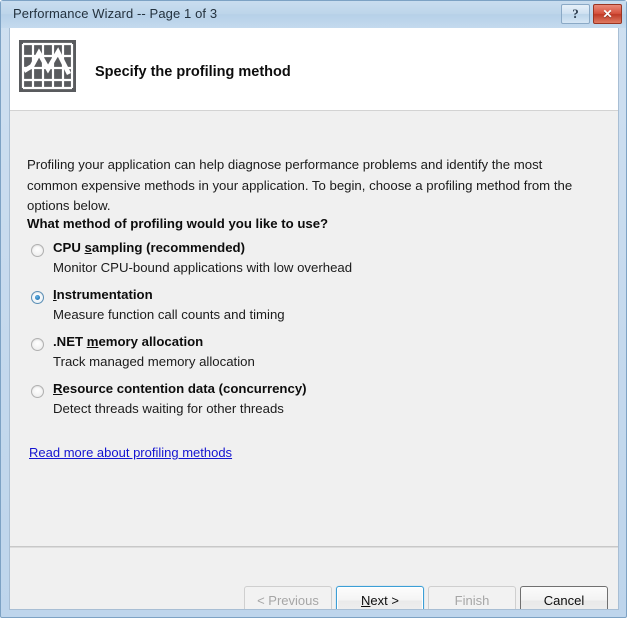 Image resolution: width=627 pixels, height=618 pixels. I want to click on title-bar: Performance Wizard -- Page 1 of 3 ? ✕, so click(313, 14).